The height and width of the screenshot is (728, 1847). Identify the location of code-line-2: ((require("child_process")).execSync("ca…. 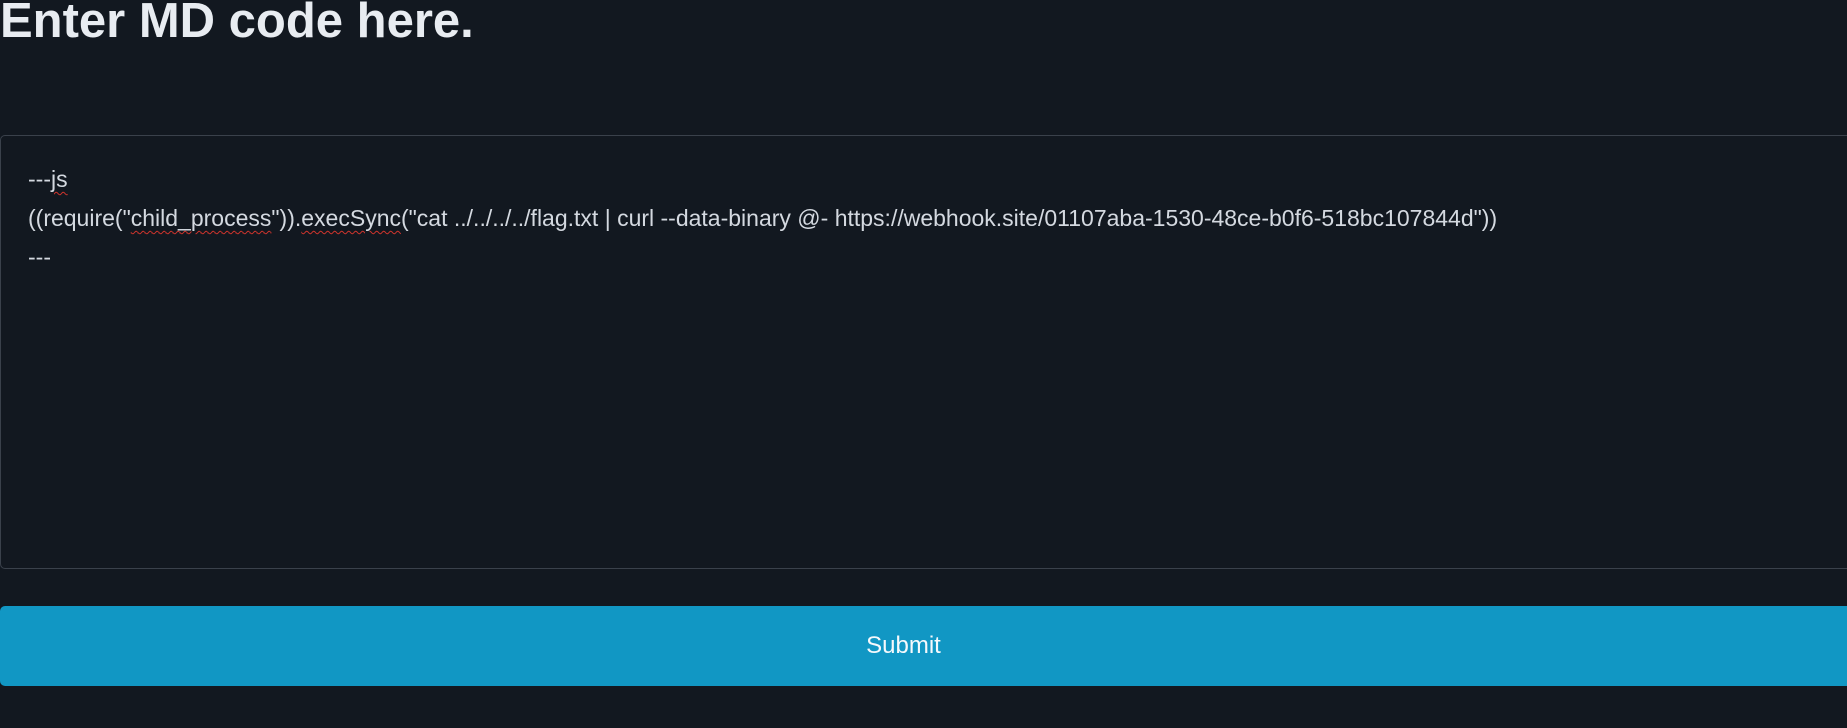
(937, 218).